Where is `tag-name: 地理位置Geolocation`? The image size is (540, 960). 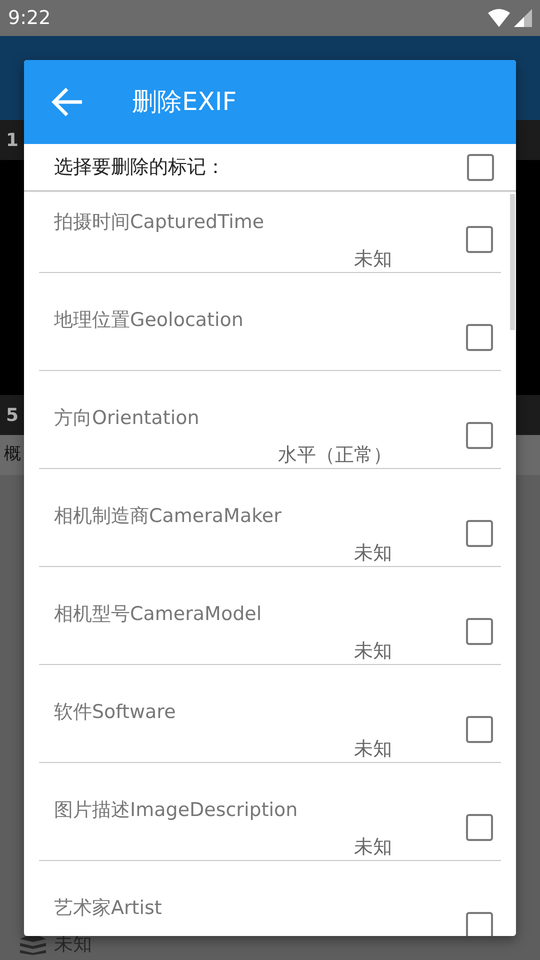 tag-name: 地理位置Geolocation is located at coordinates (149, 320).